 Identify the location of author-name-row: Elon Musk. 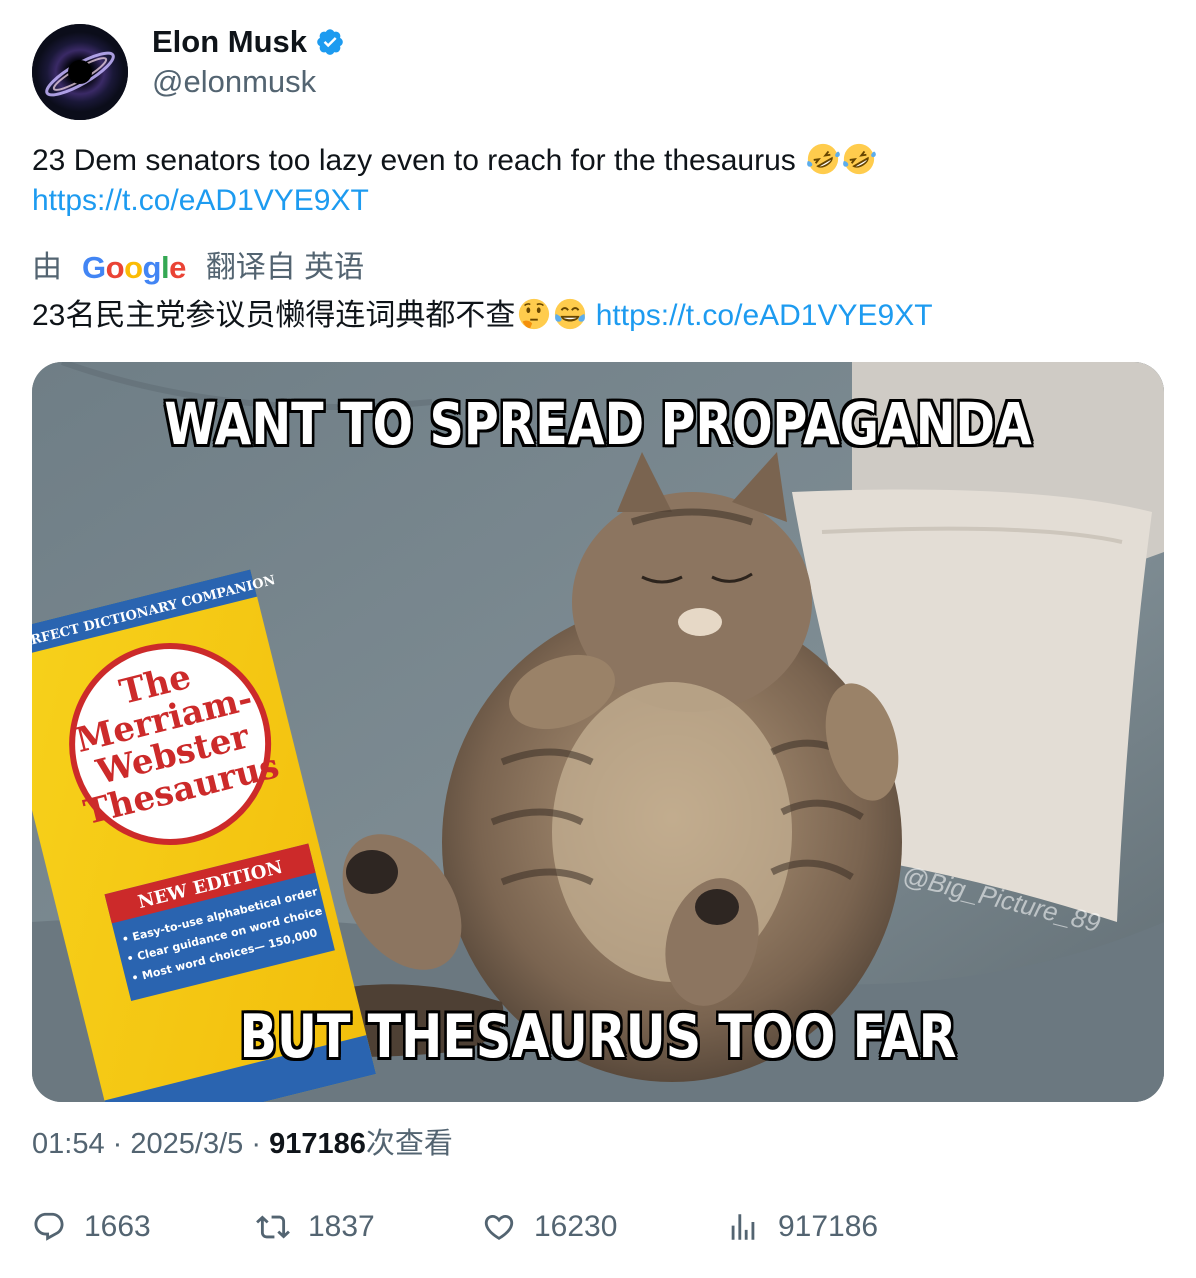
(248, 42).